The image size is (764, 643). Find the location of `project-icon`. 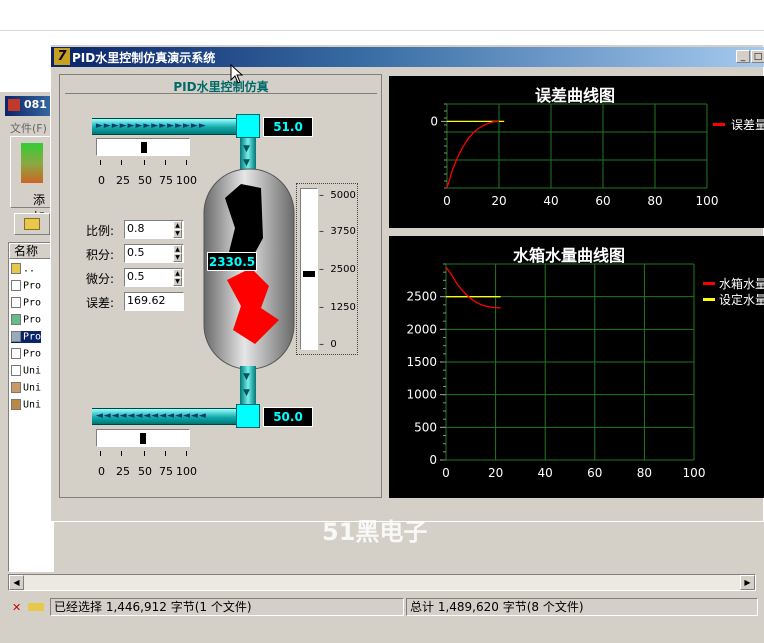

project-icon is located at coordinates (16, 319).